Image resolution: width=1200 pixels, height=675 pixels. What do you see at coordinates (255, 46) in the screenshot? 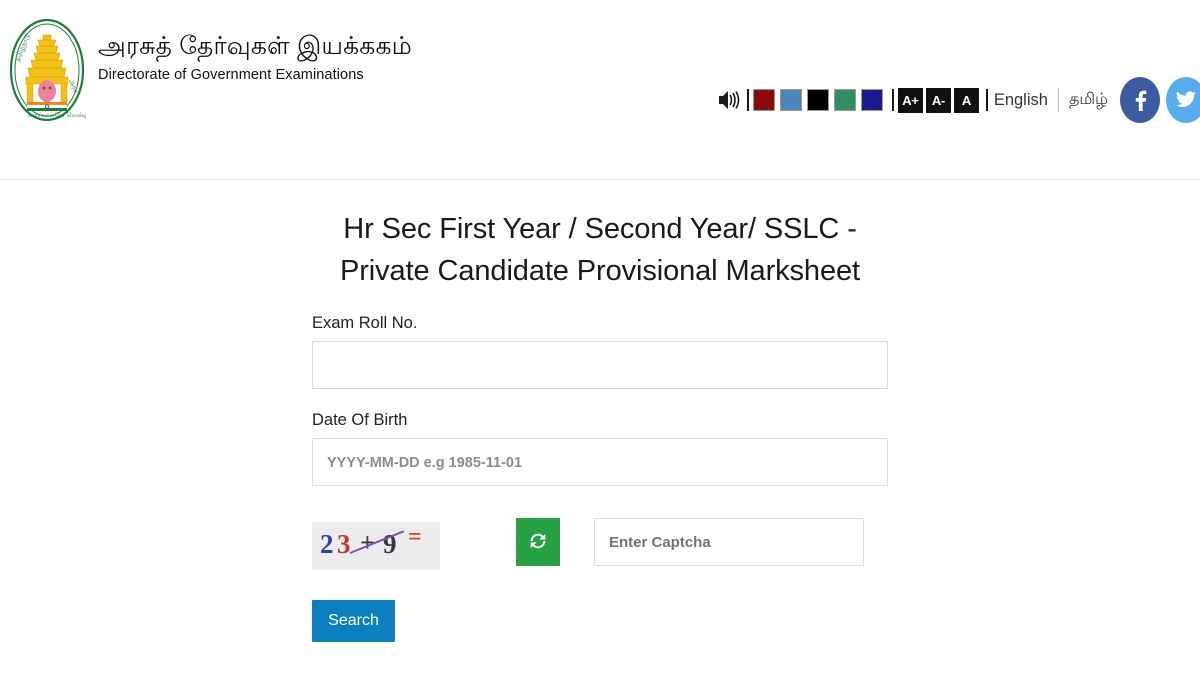
I see `brand-title-tamil: அரசுத் தேர்வுகள் இயக்ககம்` at bounding box center [255, 46].